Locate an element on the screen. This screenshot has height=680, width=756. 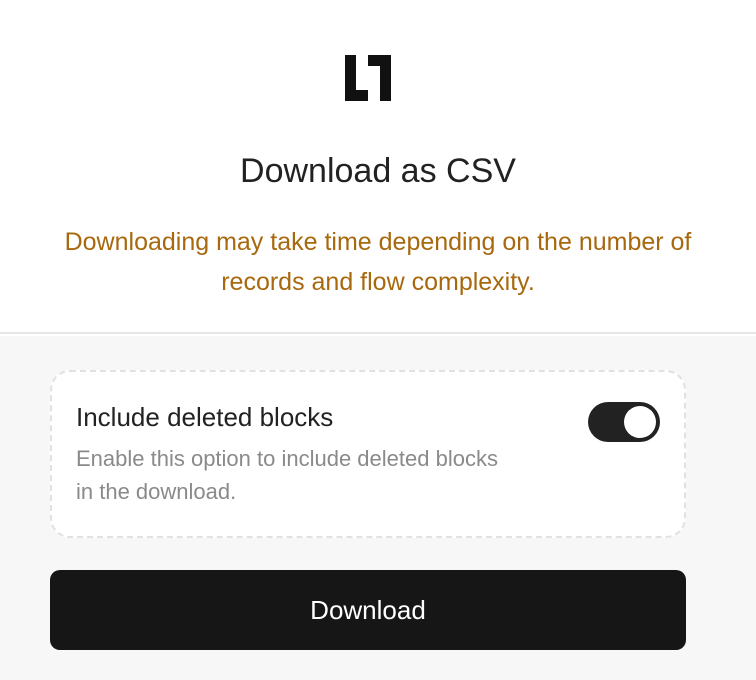
include-deleted-toggle is located at coordinates (624, 422).